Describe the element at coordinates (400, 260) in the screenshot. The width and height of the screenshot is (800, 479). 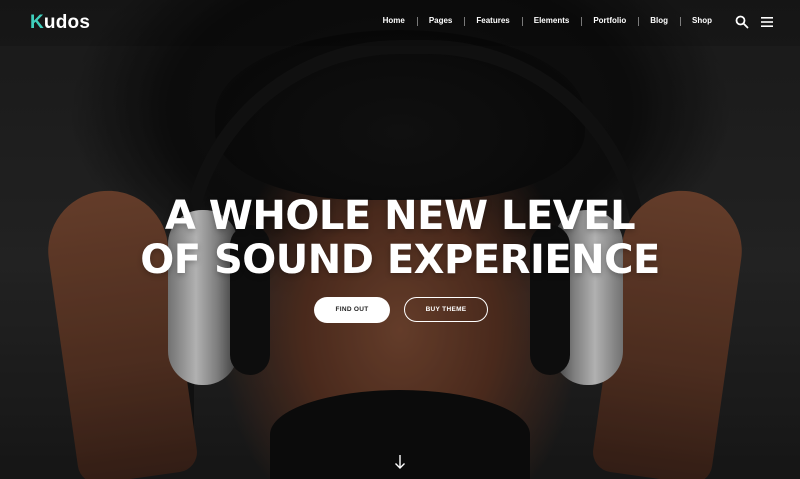
I see `hero-headline-line-2: OF SOUND EXPERIENCE` at that location.